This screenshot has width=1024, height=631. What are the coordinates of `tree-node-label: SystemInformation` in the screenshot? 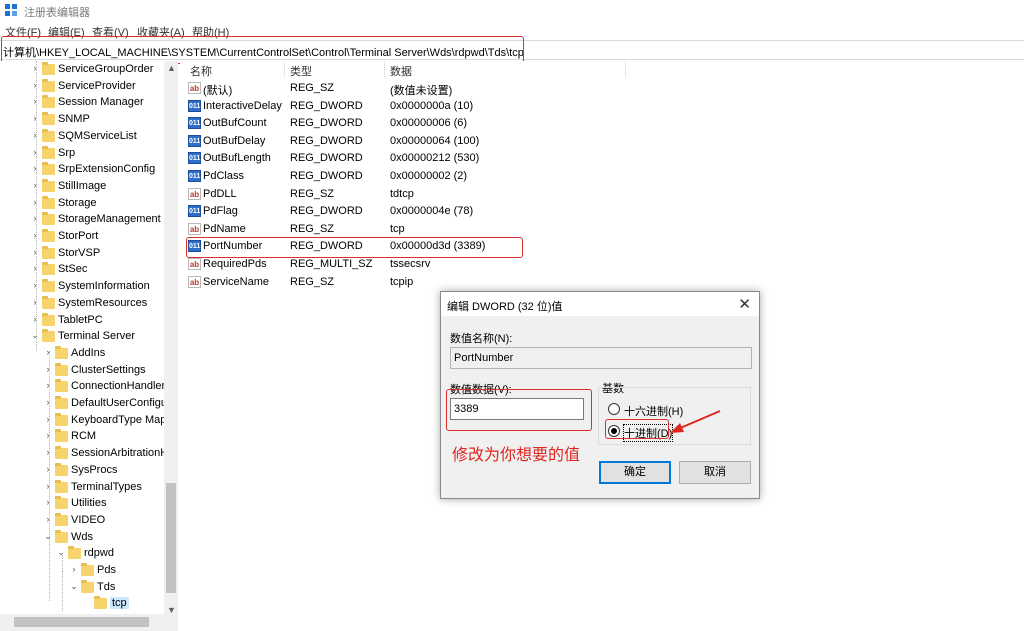 It's located at (104, 286).